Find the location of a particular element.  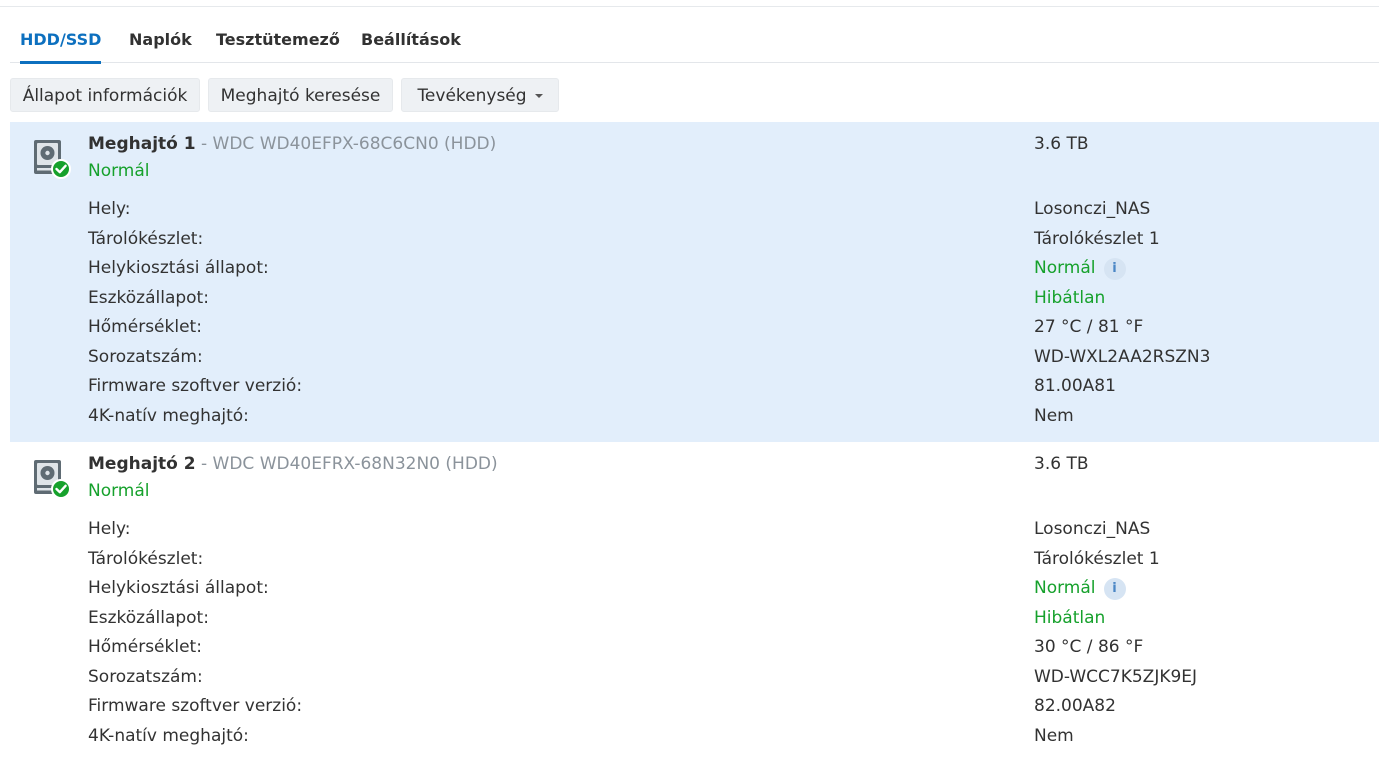

drive-title: Meghajtó 1 - WDC WD40EFPX-68C6CN0 (HDD) is located at coordinates (292, 144).